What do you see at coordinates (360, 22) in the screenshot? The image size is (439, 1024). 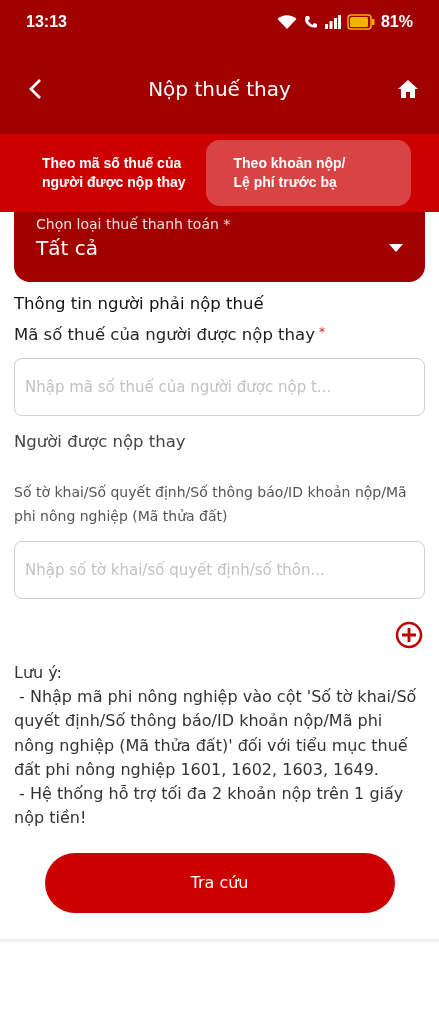 I see `battery-icon` at bounding box center [360, 22].